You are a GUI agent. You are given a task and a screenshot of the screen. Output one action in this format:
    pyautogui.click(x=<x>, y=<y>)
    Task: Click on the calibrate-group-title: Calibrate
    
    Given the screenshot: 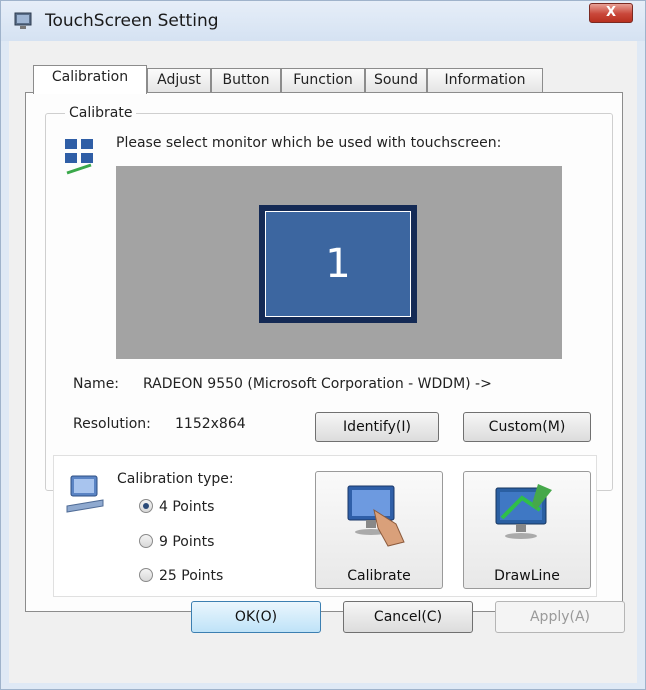 What is the action you would take?
    pyautogui.click(x=101, y=113)
    